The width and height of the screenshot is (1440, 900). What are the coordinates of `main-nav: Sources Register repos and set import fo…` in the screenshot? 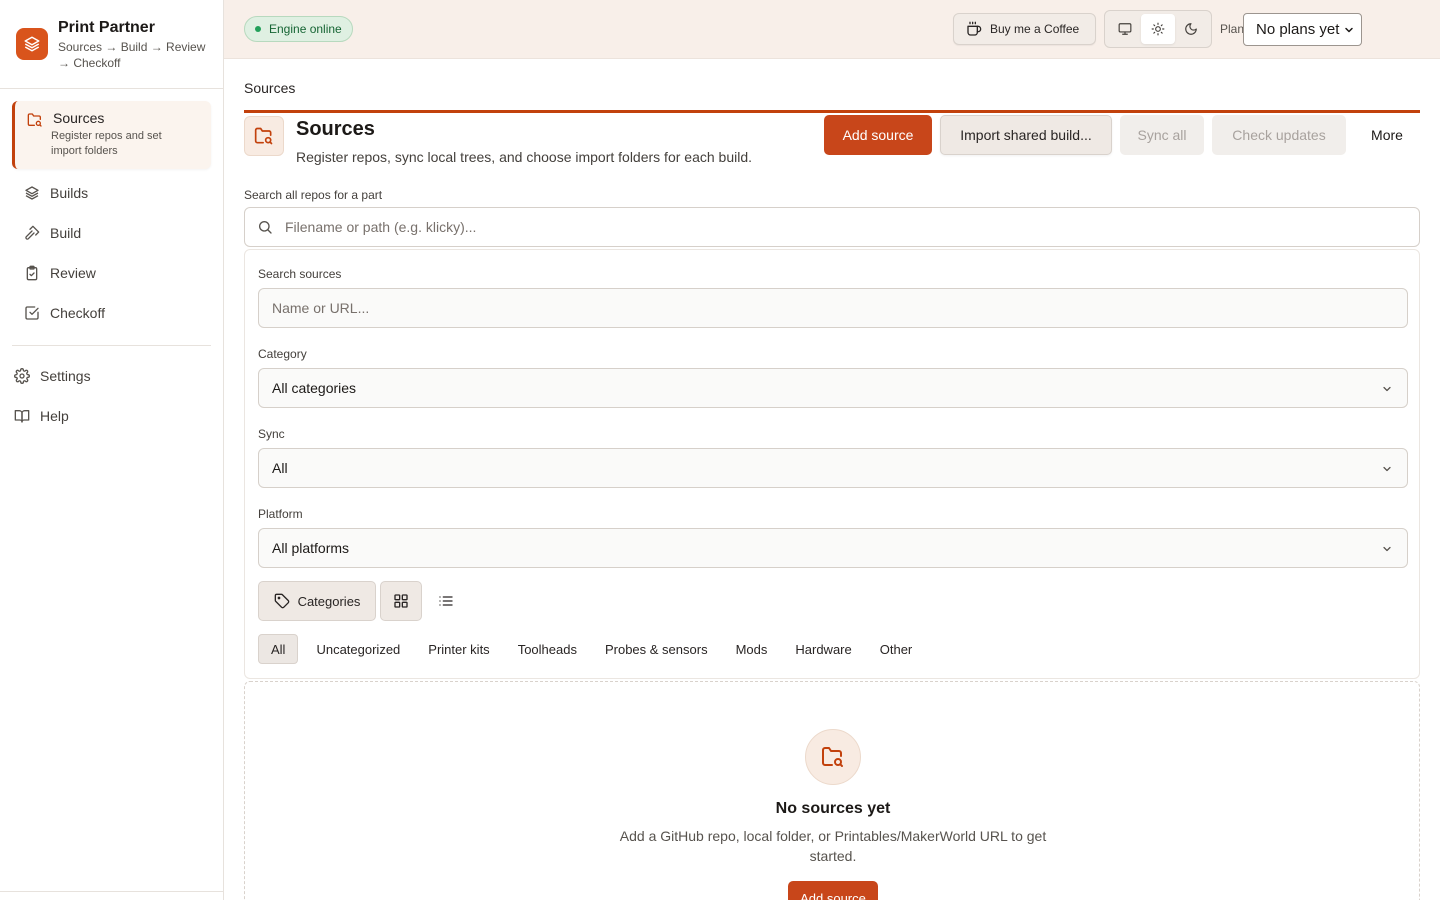 It's located at (111, 262).